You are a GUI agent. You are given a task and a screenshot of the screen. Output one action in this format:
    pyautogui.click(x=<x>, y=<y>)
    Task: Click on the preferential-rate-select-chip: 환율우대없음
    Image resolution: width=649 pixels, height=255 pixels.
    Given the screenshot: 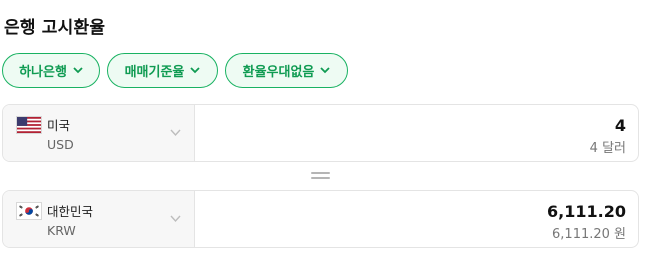 What is the action you would take?
    pyautogui.click(x=286, y=70)
    